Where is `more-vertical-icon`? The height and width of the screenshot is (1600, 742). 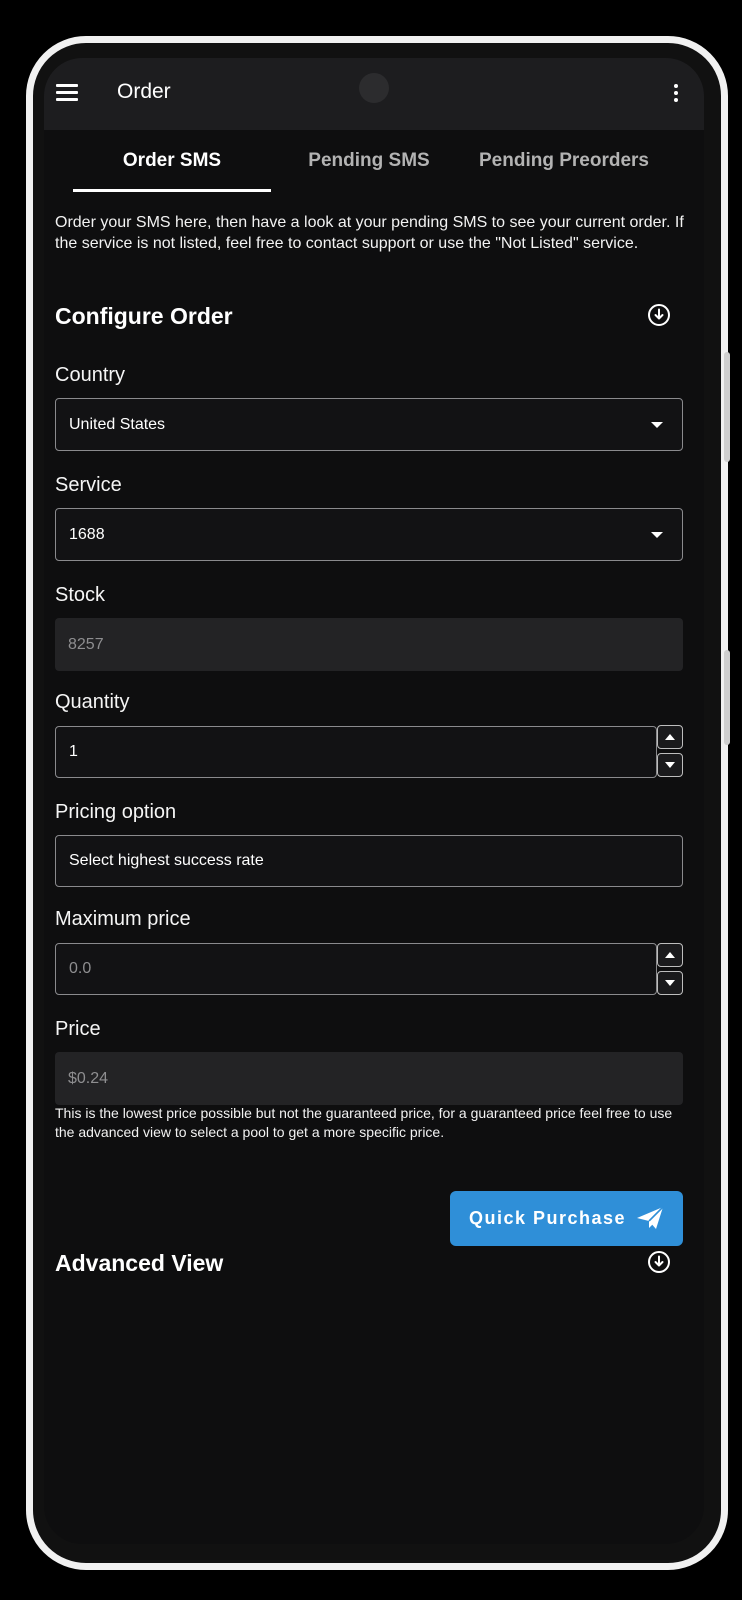 more-vertical-icon is located at coordinates (676, 94).